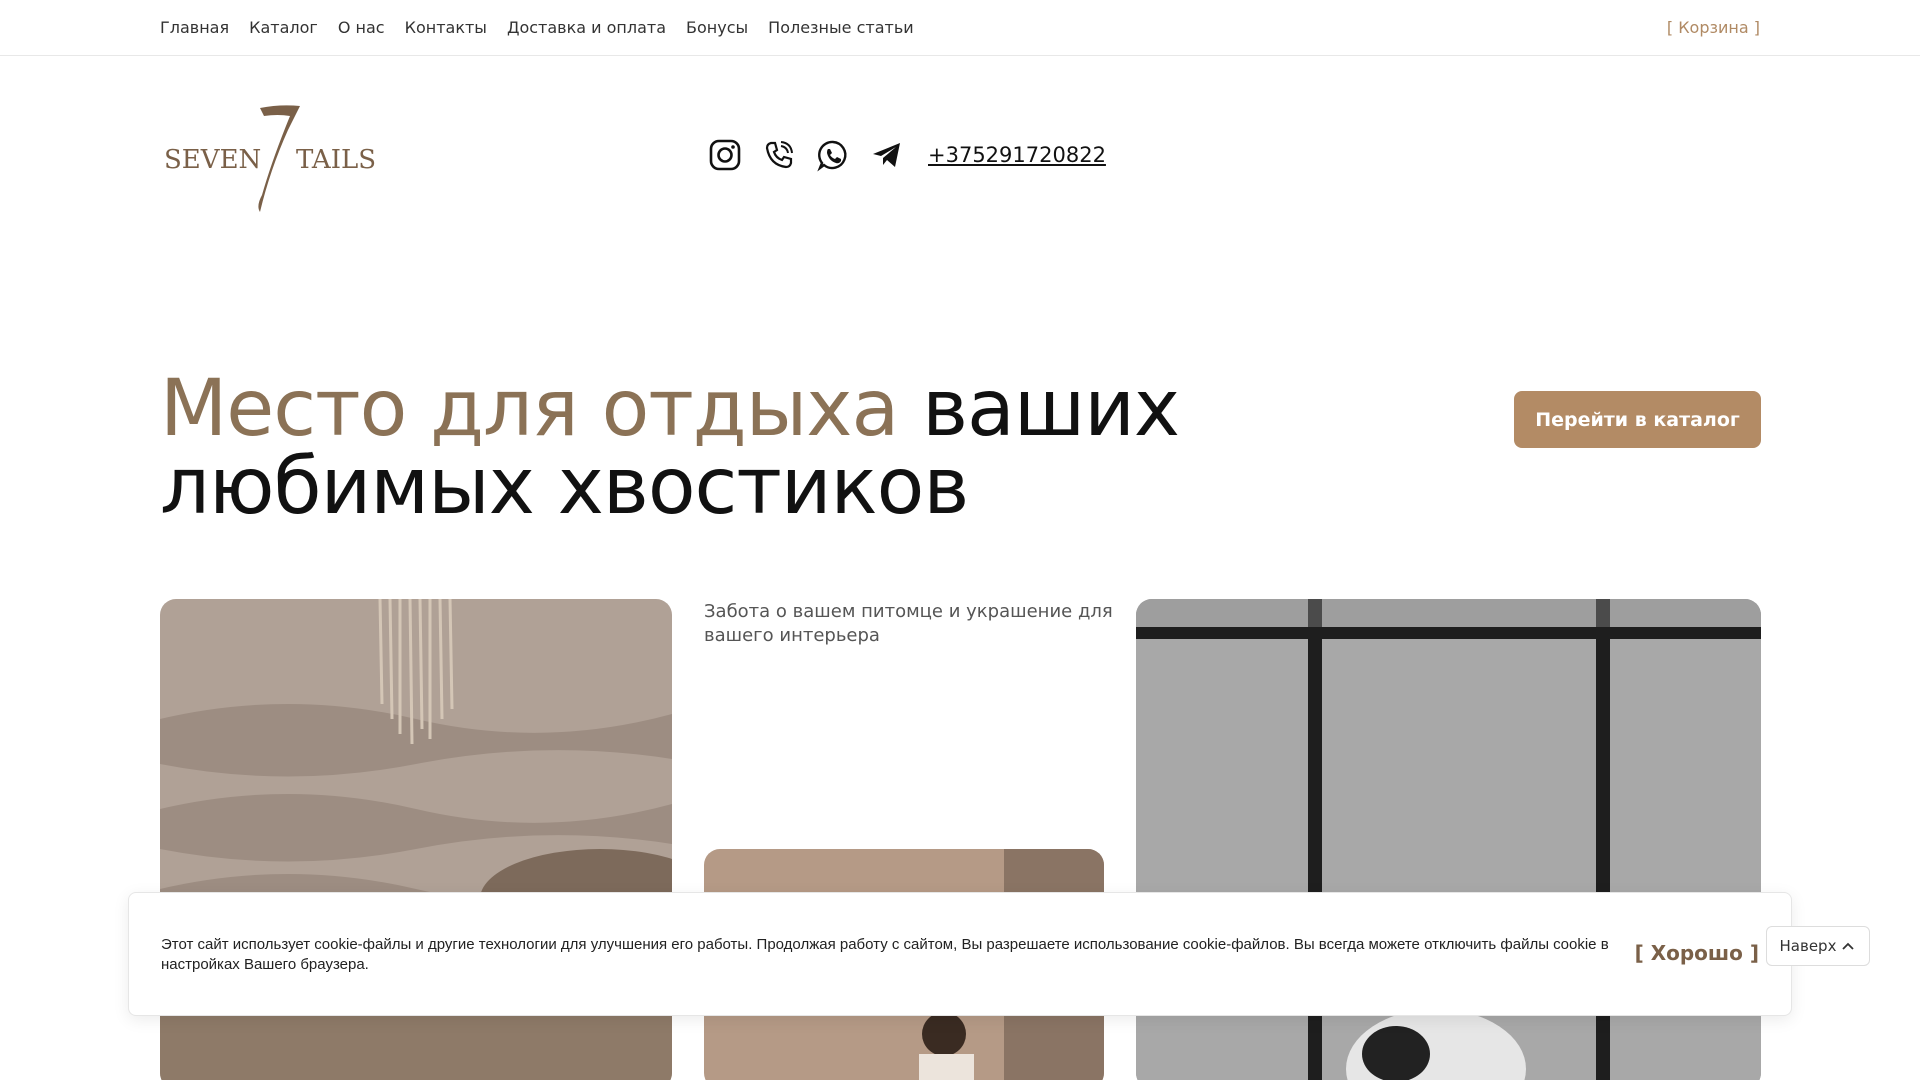 The height and width of the screenshot is (1080, 1920). I want to click on site-logo: SEVEN TAILS, so click(275, 160).